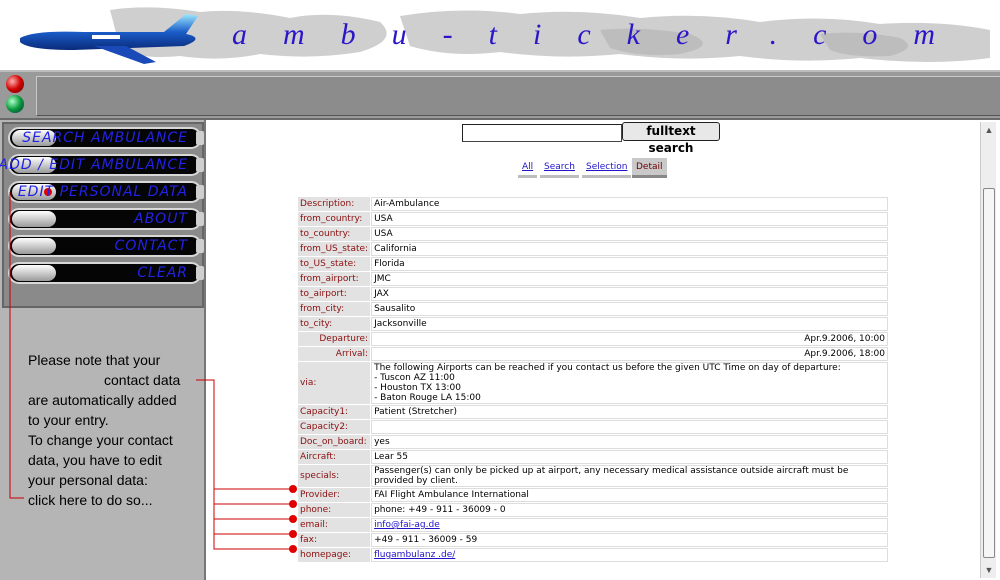 This screenshot has height=580, width=1000. What do you see at coordinates (106, 219) in the screenshot?
I see `about-button: ABOUT` at bounding box center [106, 219].